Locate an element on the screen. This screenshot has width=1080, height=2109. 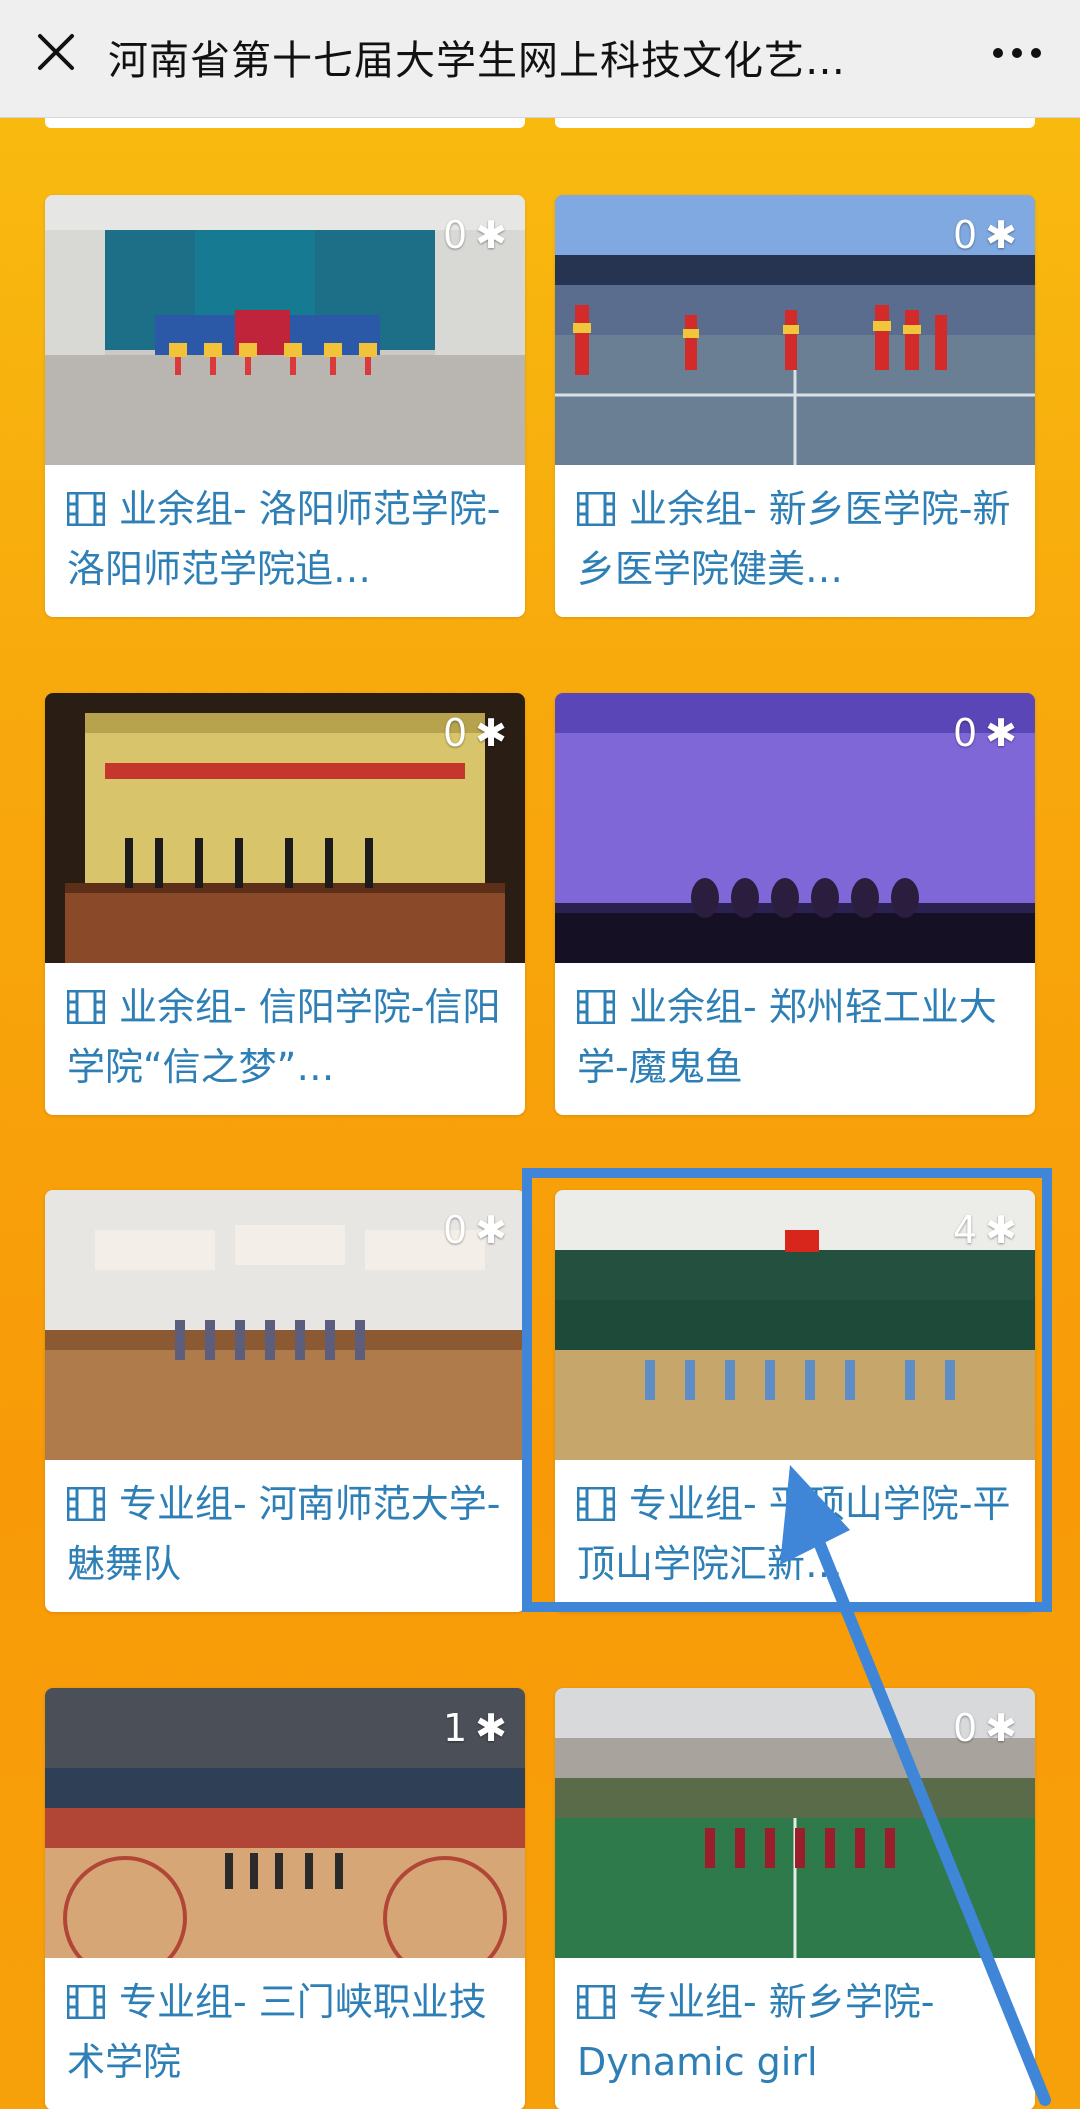
video-card: 0 ✱ 专业组- 河南师范大学-魅舞队 is located at coordinates (285, 1401).